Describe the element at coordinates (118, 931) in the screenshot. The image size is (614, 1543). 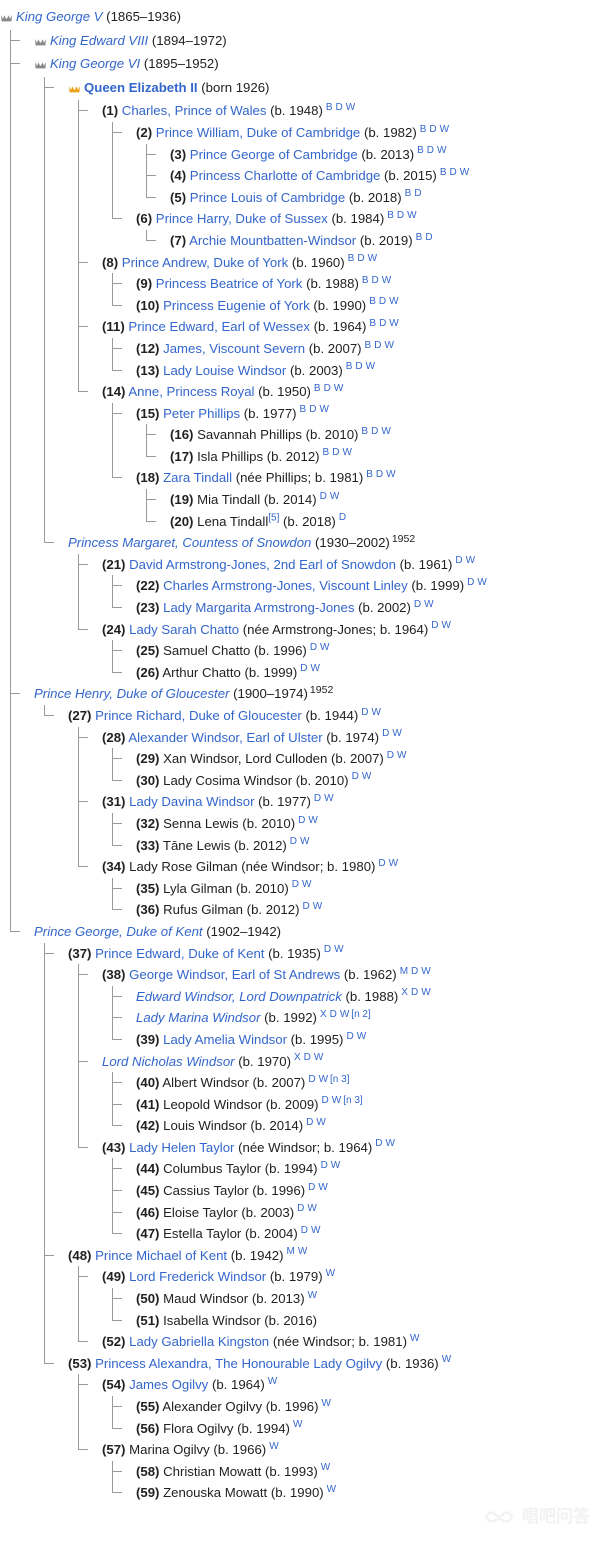
I see `person-link: Prince George, Duke of Kent` at that location.